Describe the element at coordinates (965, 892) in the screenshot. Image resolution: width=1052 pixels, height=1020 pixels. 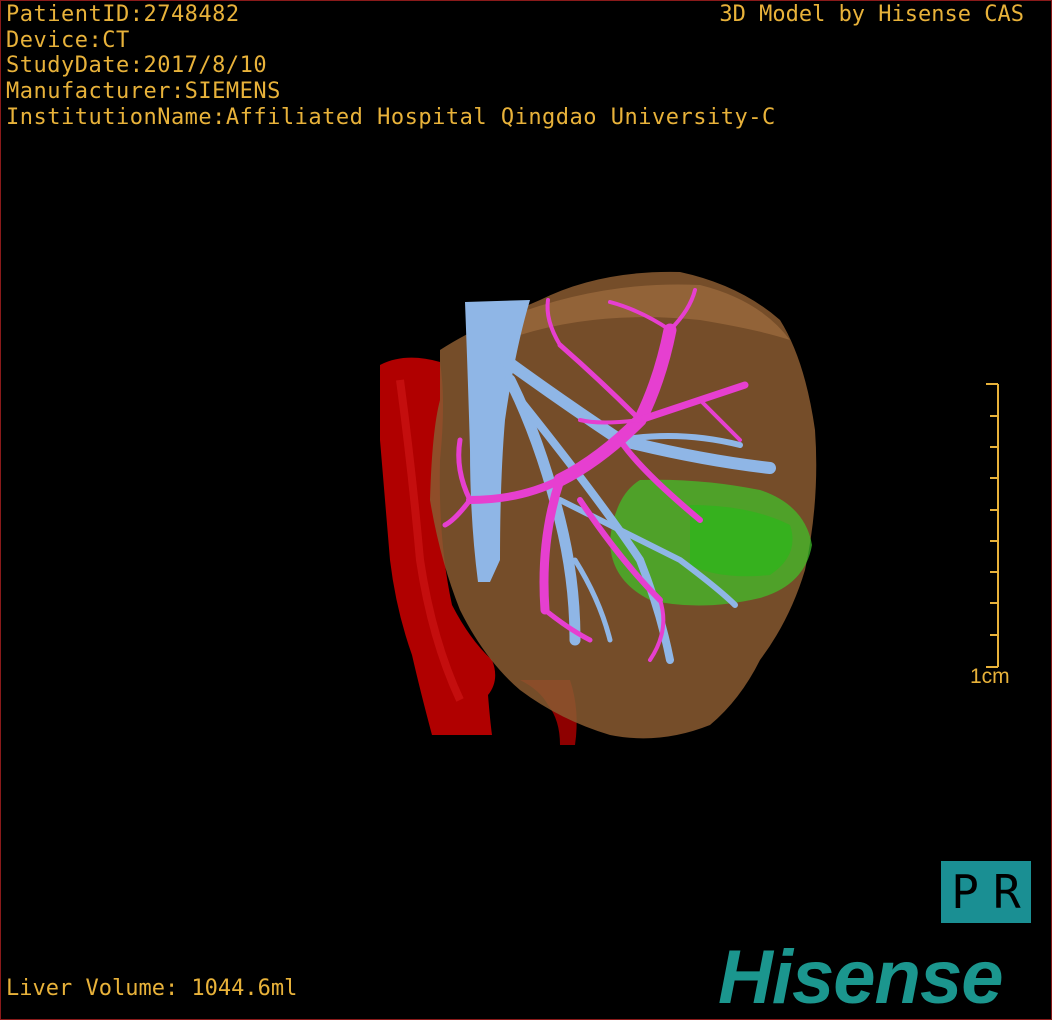
I see `orientation-left-label: P` at that location.